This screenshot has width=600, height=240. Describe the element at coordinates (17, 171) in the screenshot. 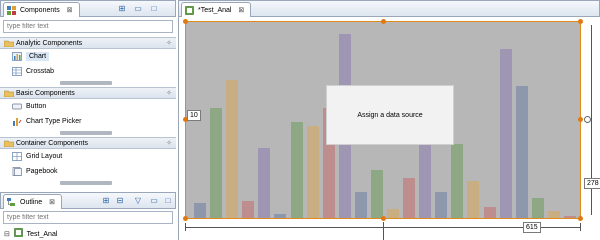

I see `pagebook-icon` at that location.